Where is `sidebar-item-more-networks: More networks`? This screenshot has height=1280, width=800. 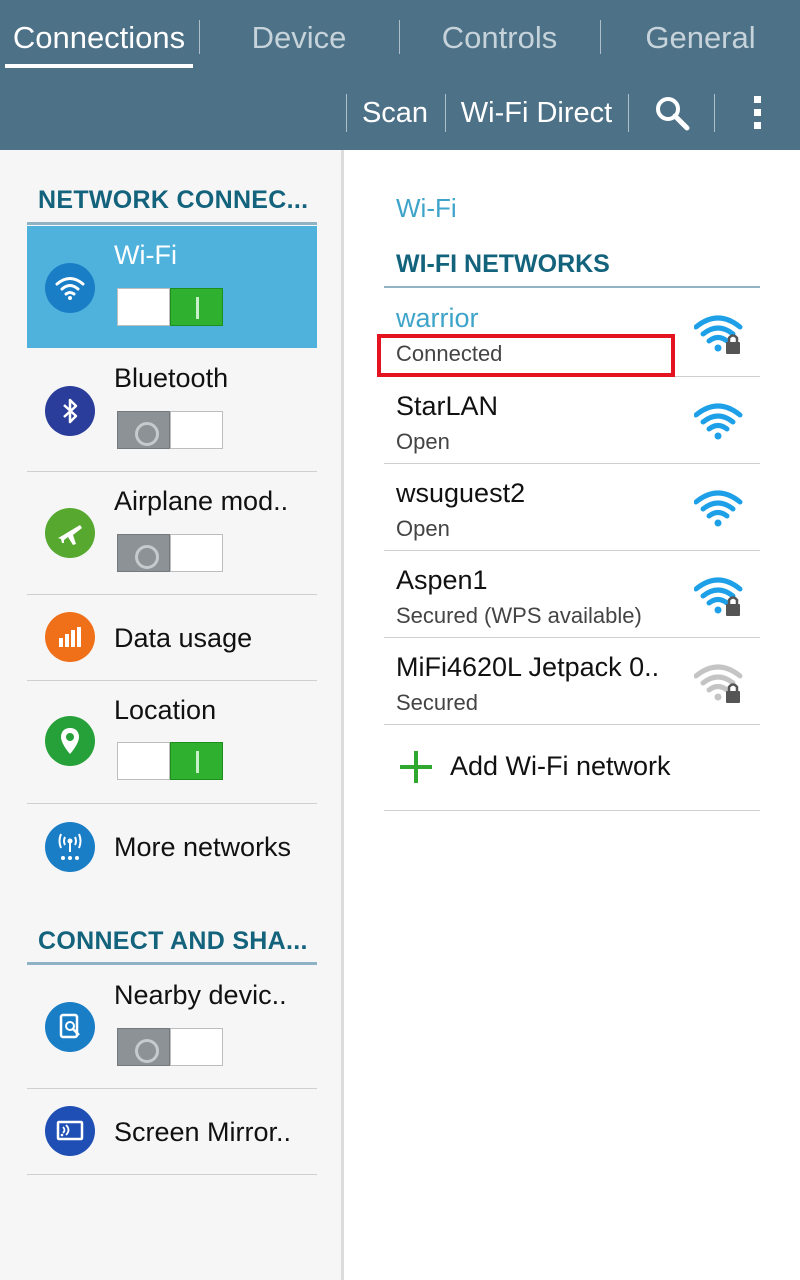 sidebar-item-more-networks: More networks is located at coordinates (172, 847).